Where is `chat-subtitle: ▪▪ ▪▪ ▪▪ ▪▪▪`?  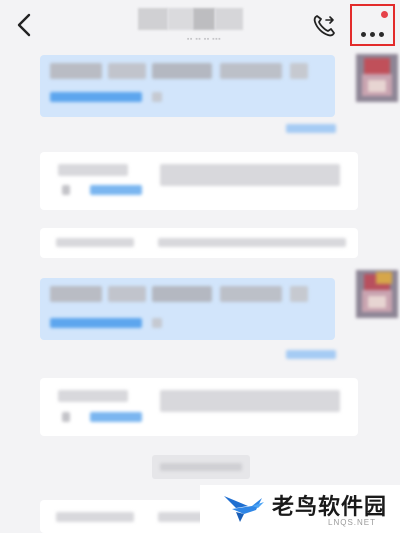 chat-subtitle: ▪▪ ▪▪ ▪▪ ▪▪▪ is located at coordinates (204, 39).